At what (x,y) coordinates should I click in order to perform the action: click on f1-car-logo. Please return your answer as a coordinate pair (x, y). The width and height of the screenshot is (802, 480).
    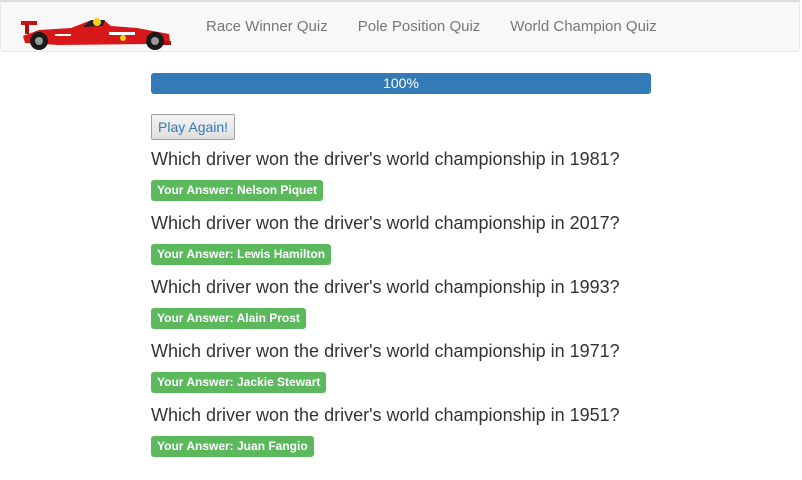
    Looking at the image, I should click on (96, 32).